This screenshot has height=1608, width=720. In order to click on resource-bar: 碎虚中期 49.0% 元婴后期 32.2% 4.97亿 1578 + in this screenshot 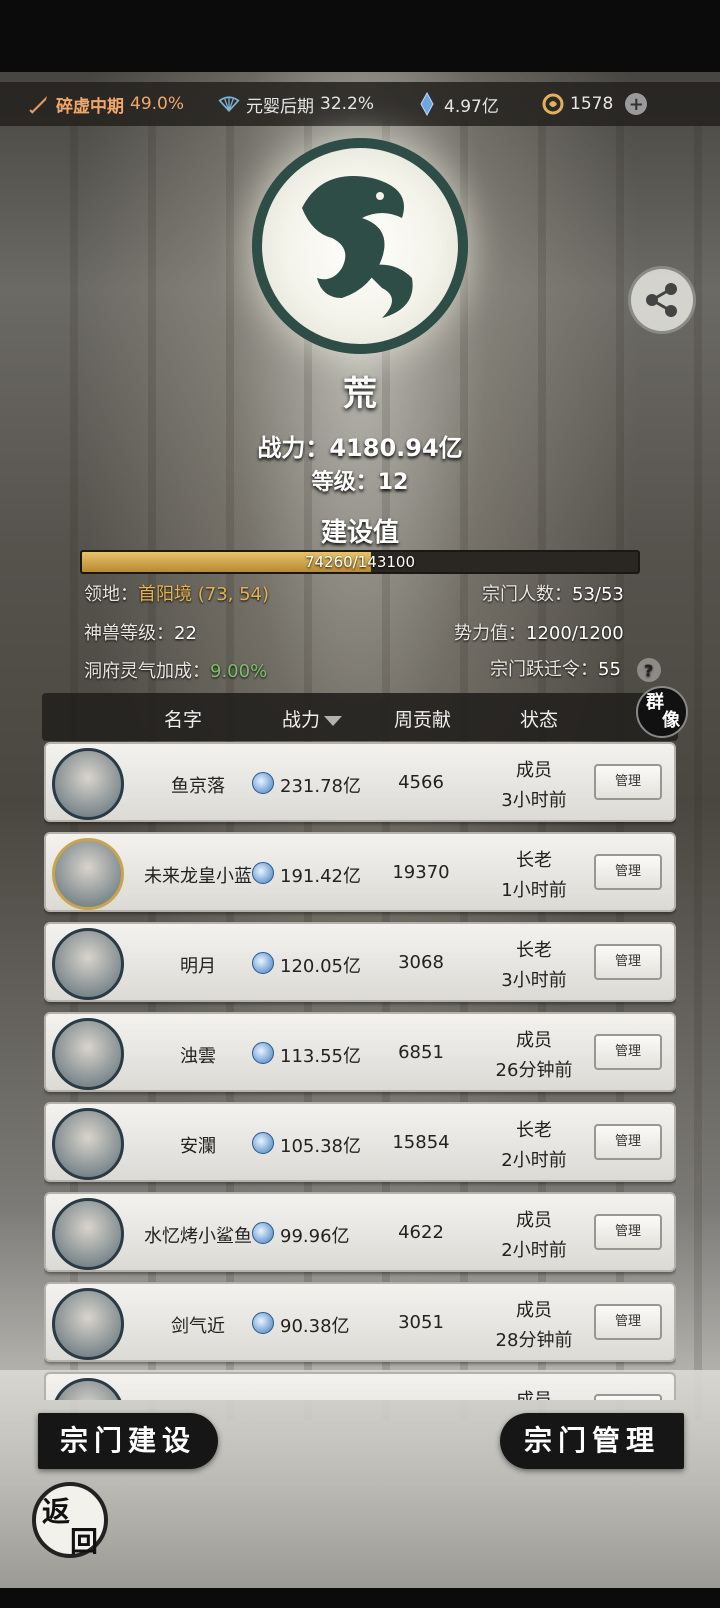, I will do `click(360, 104)`.